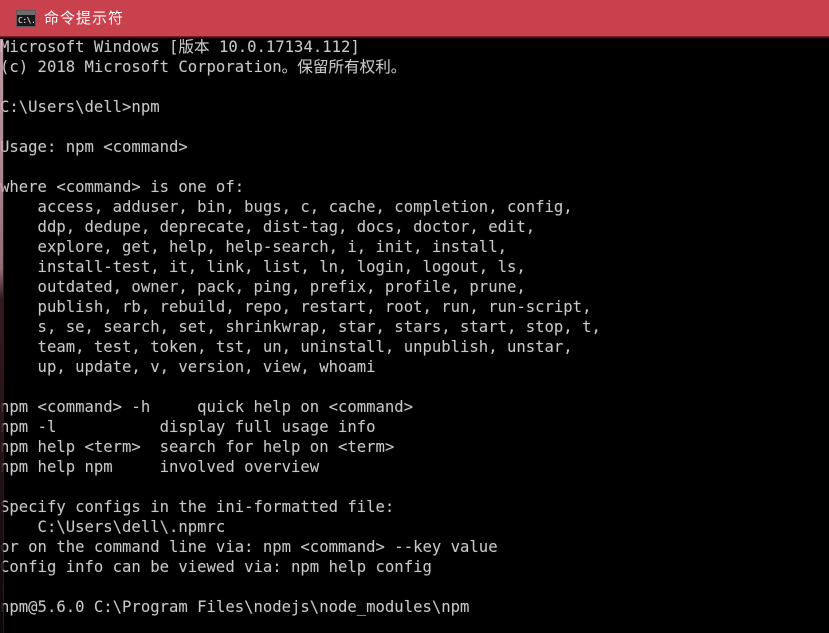 The height and width of the screenshot is (633, 829). I want to click on window-title-label: 命令提示符, so click(84, 18).